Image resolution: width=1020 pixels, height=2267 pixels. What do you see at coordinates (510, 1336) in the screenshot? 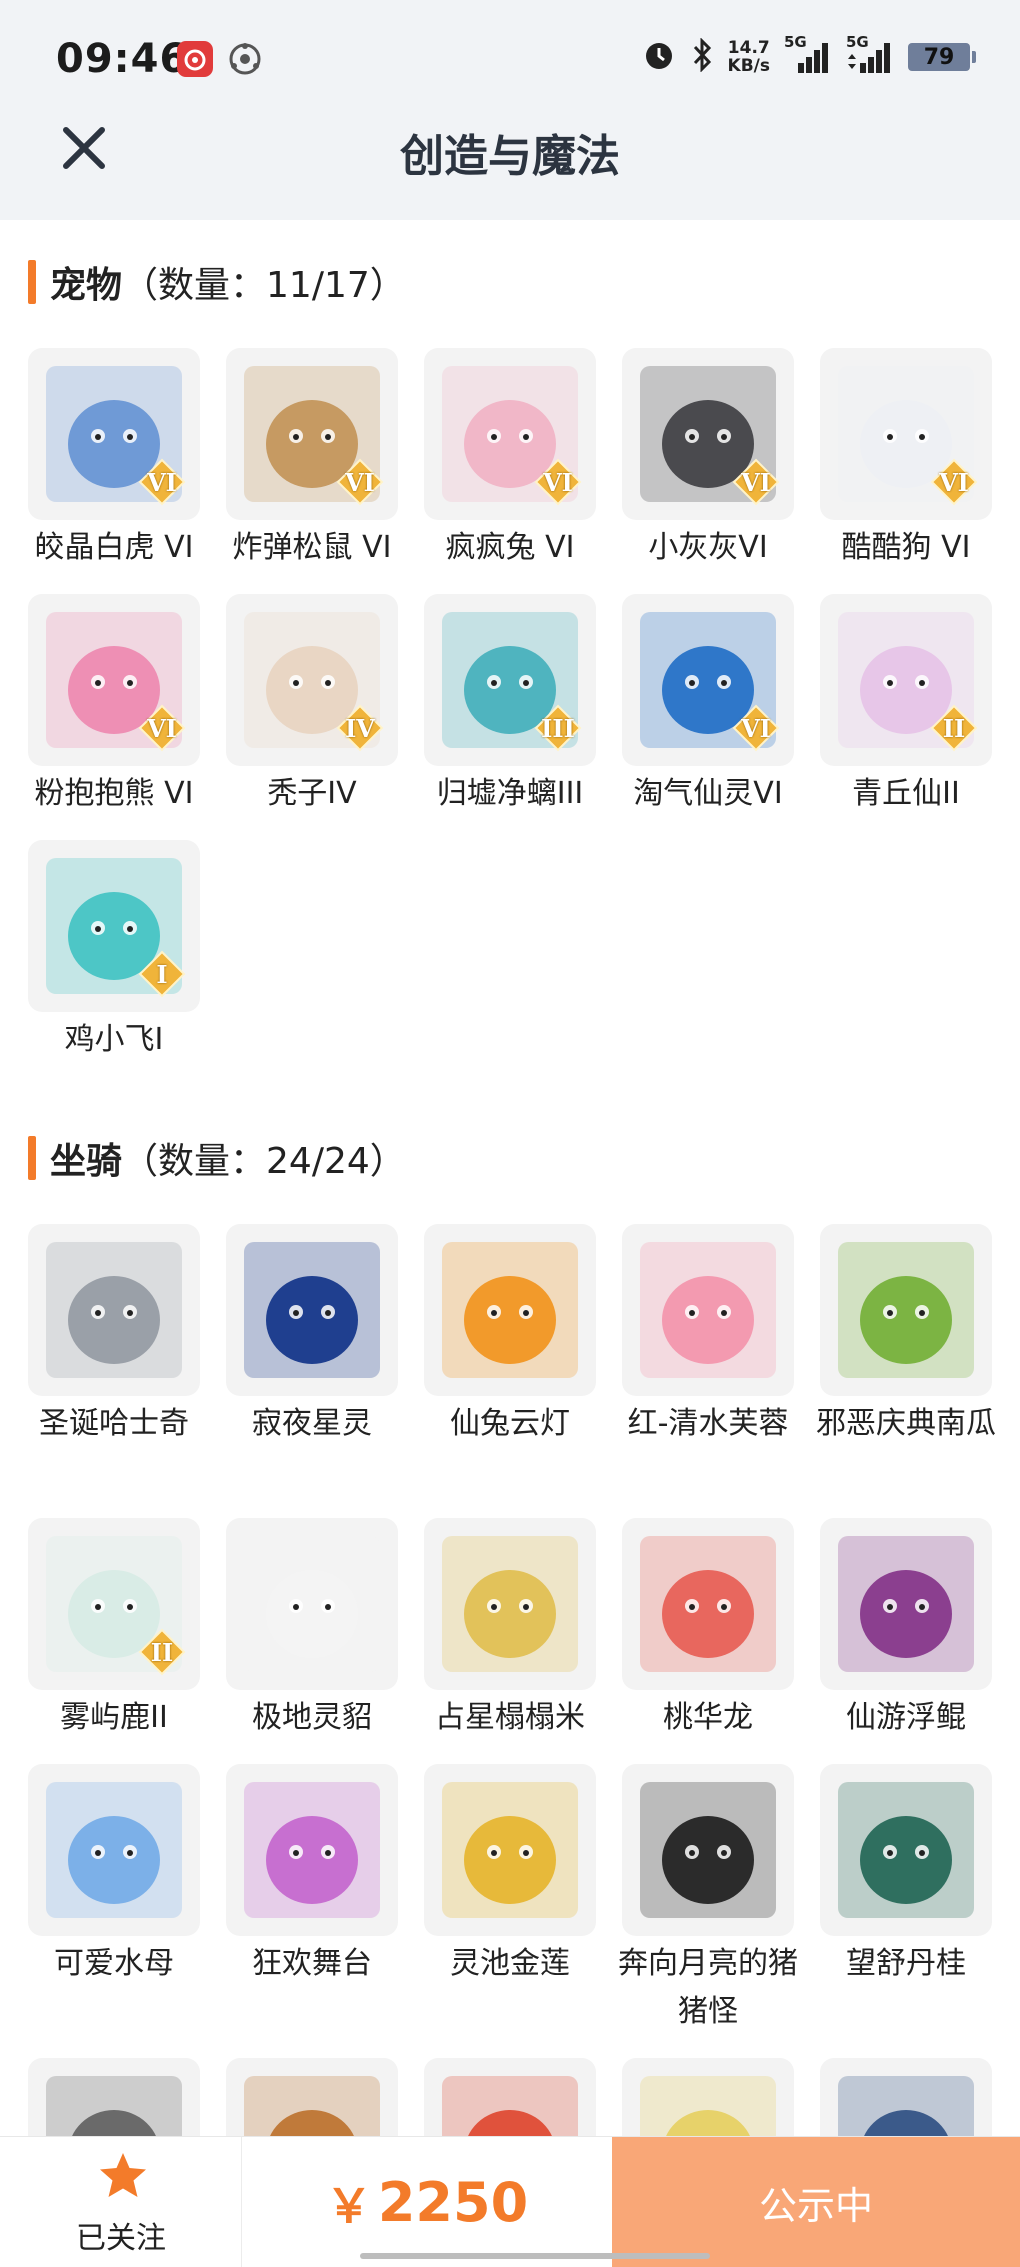
I see `collection-item: 仙兔云灯` at bounding box center [510, 1336].